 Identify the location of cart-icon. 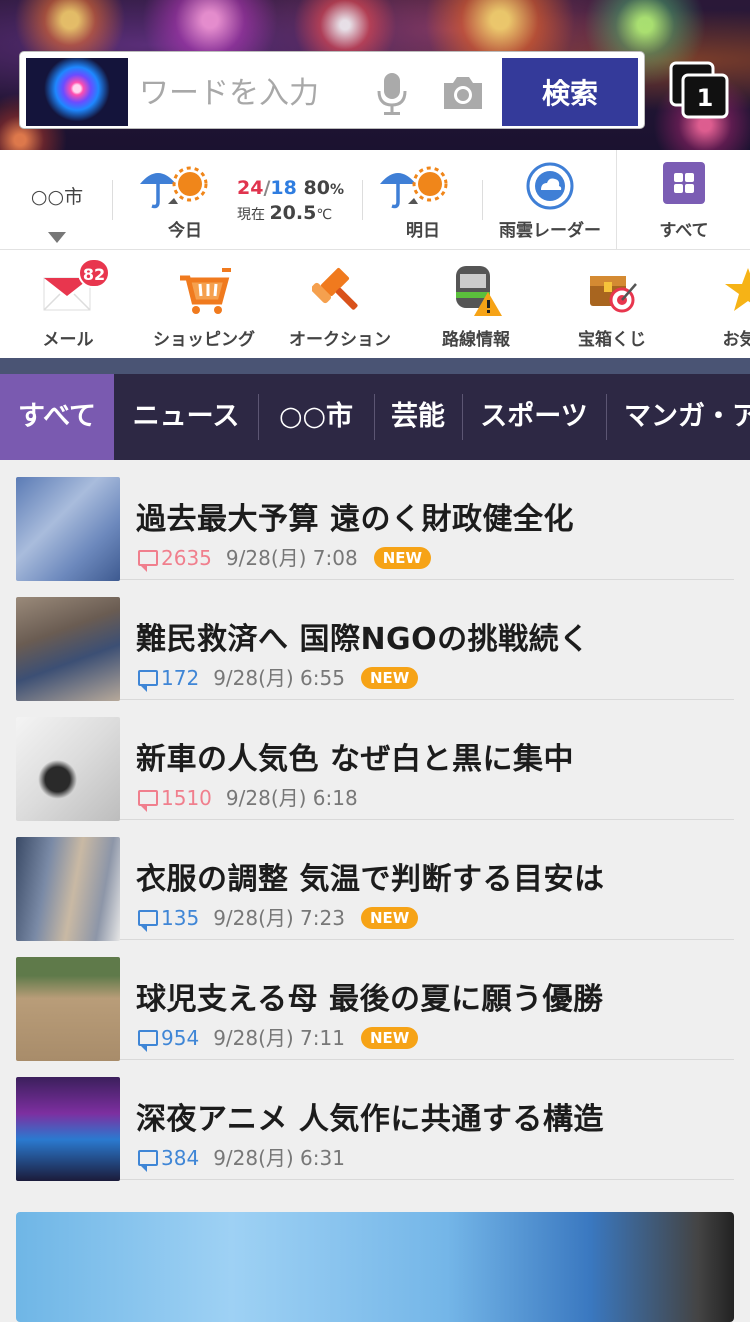
(205, 291).